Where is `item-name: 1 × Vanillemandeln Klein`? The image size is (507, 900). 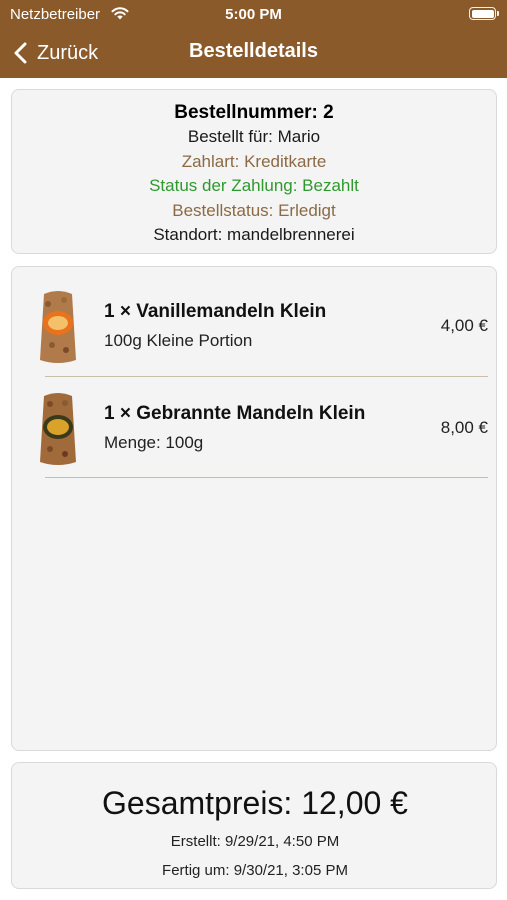
item-name: 1 × Vanillemandeln Klein is located at coordinates (215, 311).